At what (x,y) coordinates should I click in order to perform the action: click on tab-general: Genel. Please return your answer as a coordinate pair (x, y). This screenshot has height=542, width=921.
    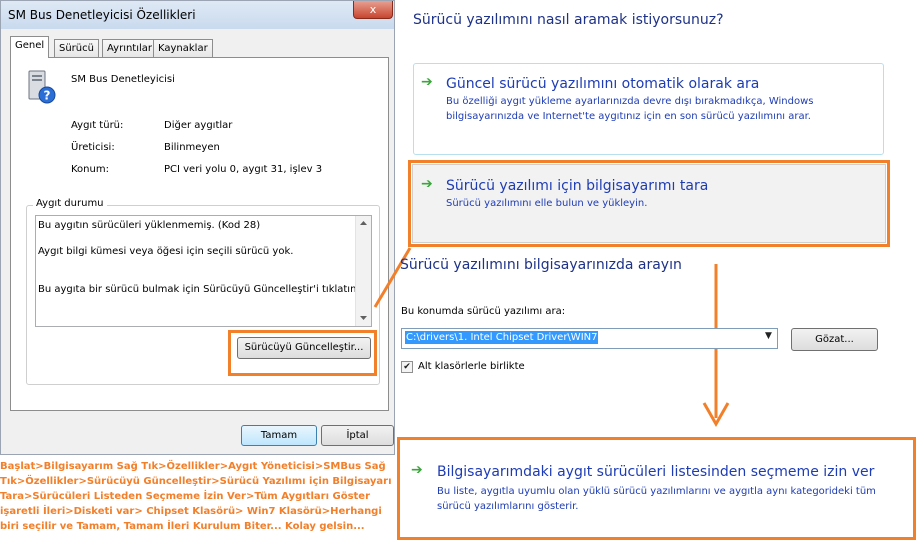
    Looking at the image, I should click on (30, 47).